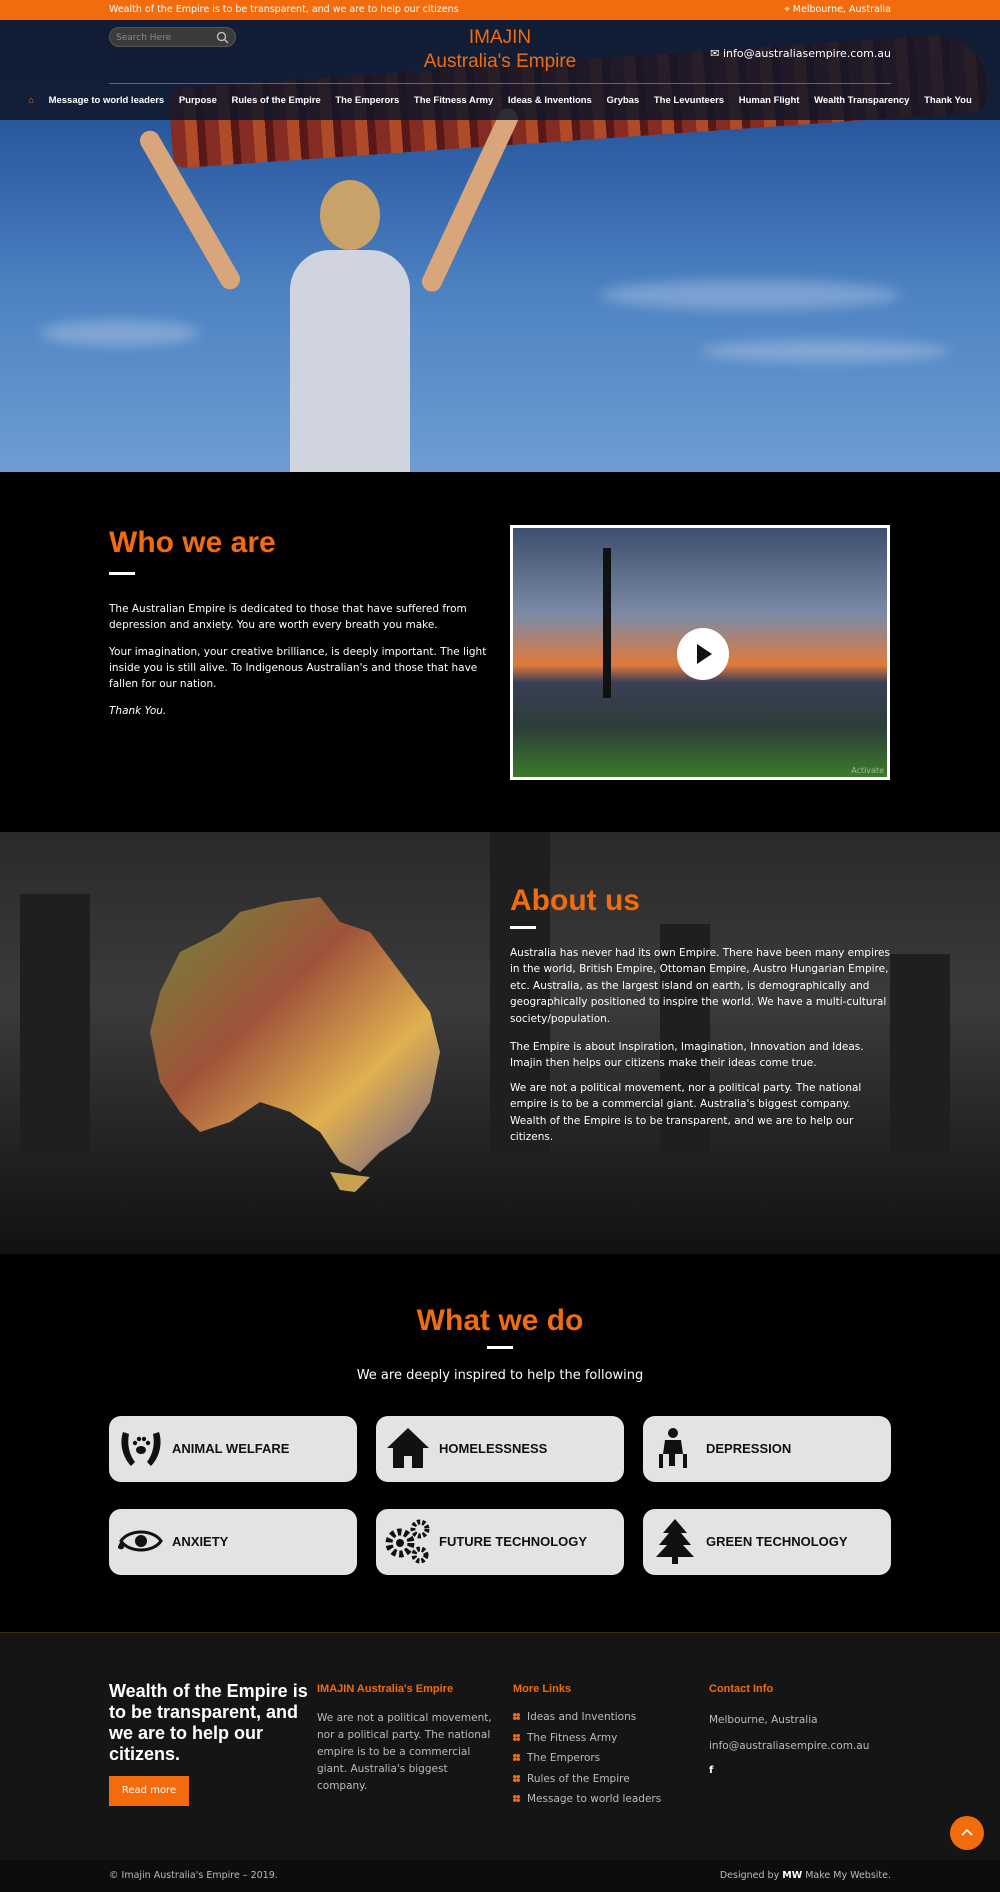 The width and height of the screenshot is (1000, 1892). What do you see at coordinates (493, 1448) in the screenshot?
I see `card-label: HOMELESSNESS` at bounding box center [493, 1448].